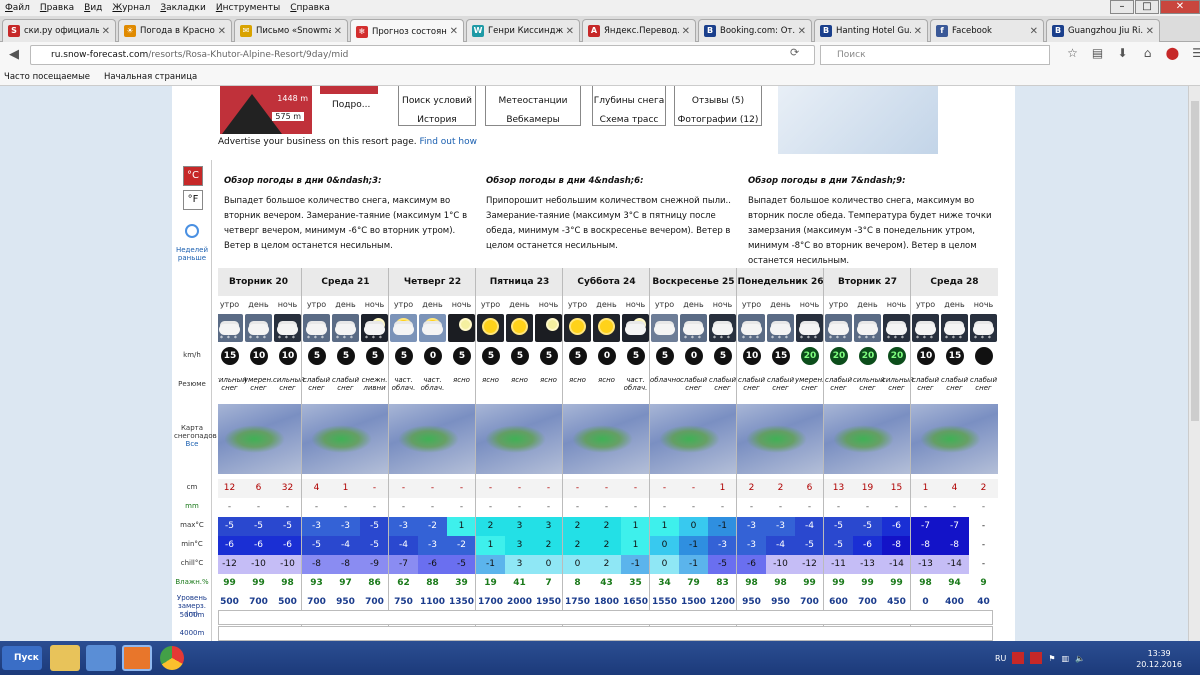  What do you see at coordinates (523, 30) in the screenshot?
I see `tab-4: W Генри Киссиндж...✕` at bounding box center [523, 30].